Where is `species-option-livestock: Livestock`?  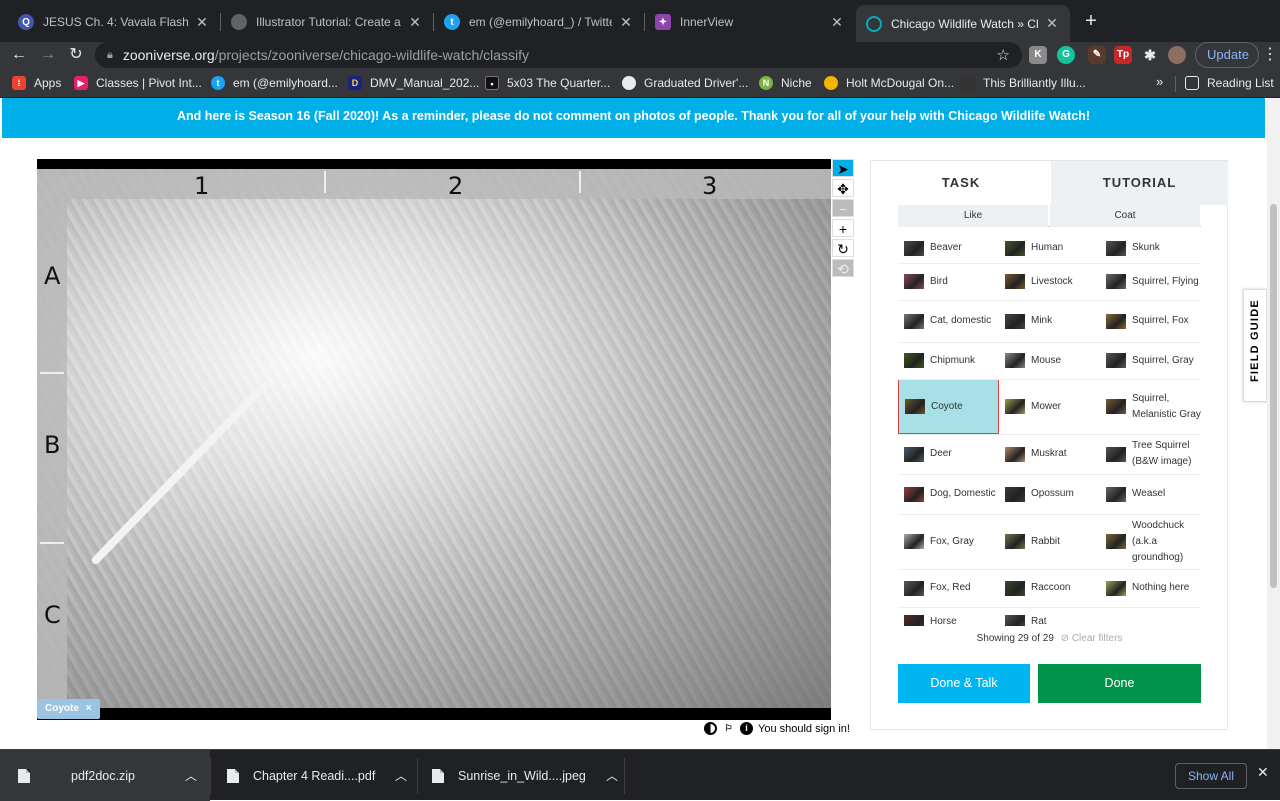 species-option-livestock: Livestock is located at coordinates (1049, 281).